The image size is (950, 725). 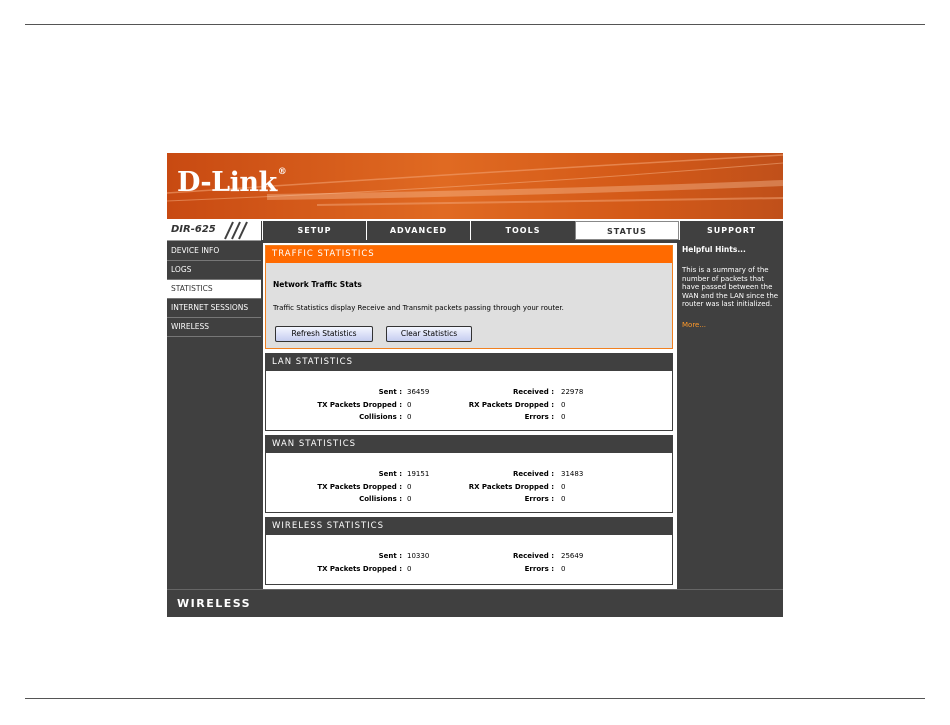 What do you see at coordinates (572, 392) in the screenshot?
I see `lan-received-value: 22978` at bounding box center [572, 392].